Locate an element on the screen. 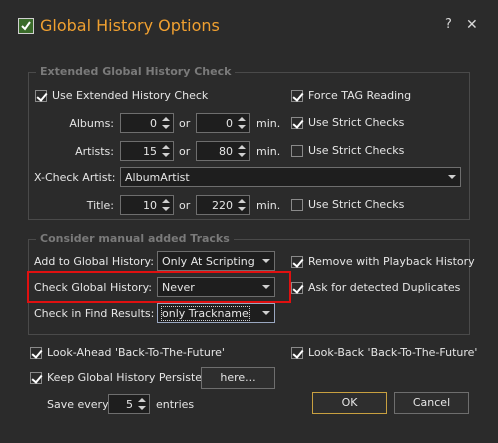 This screenshot has height=443, width=498. remove-playback-label: Remove with Playback History is located at coordinates (391, 261).